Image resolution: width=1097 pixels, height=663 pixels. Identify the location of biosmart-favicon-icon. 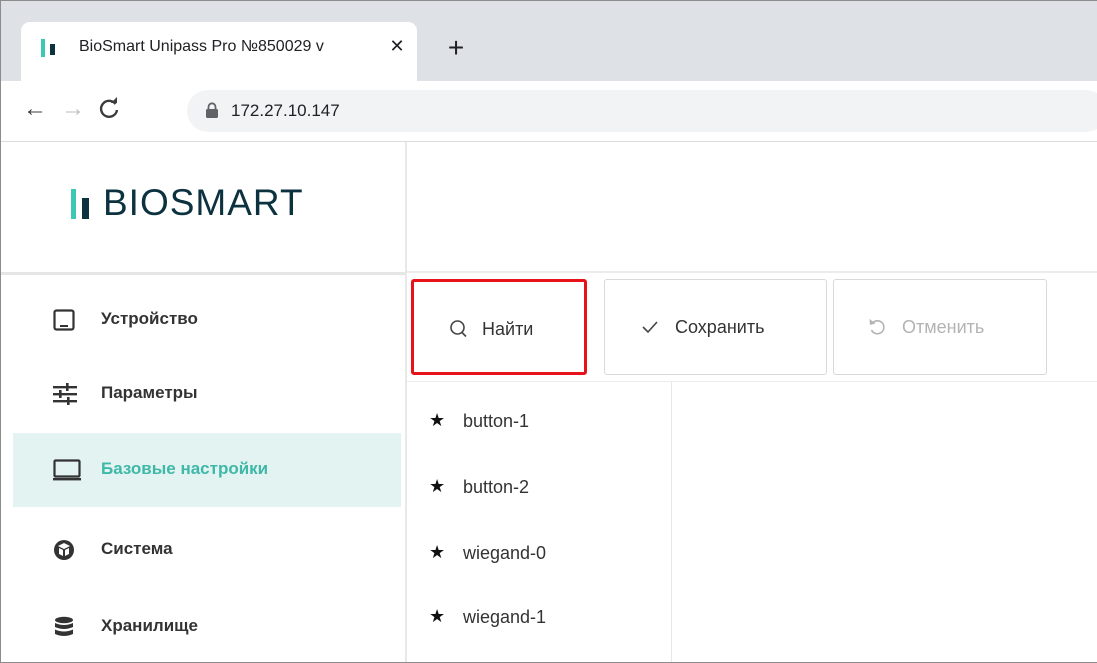
(51, 48).